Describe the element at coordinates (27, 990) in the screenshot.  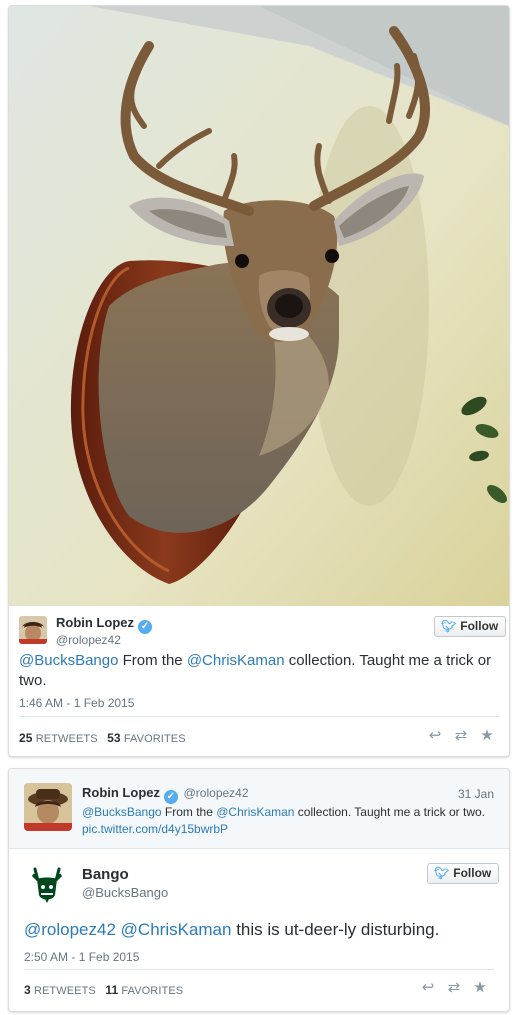
I see `retweet-count: 3` at that location.